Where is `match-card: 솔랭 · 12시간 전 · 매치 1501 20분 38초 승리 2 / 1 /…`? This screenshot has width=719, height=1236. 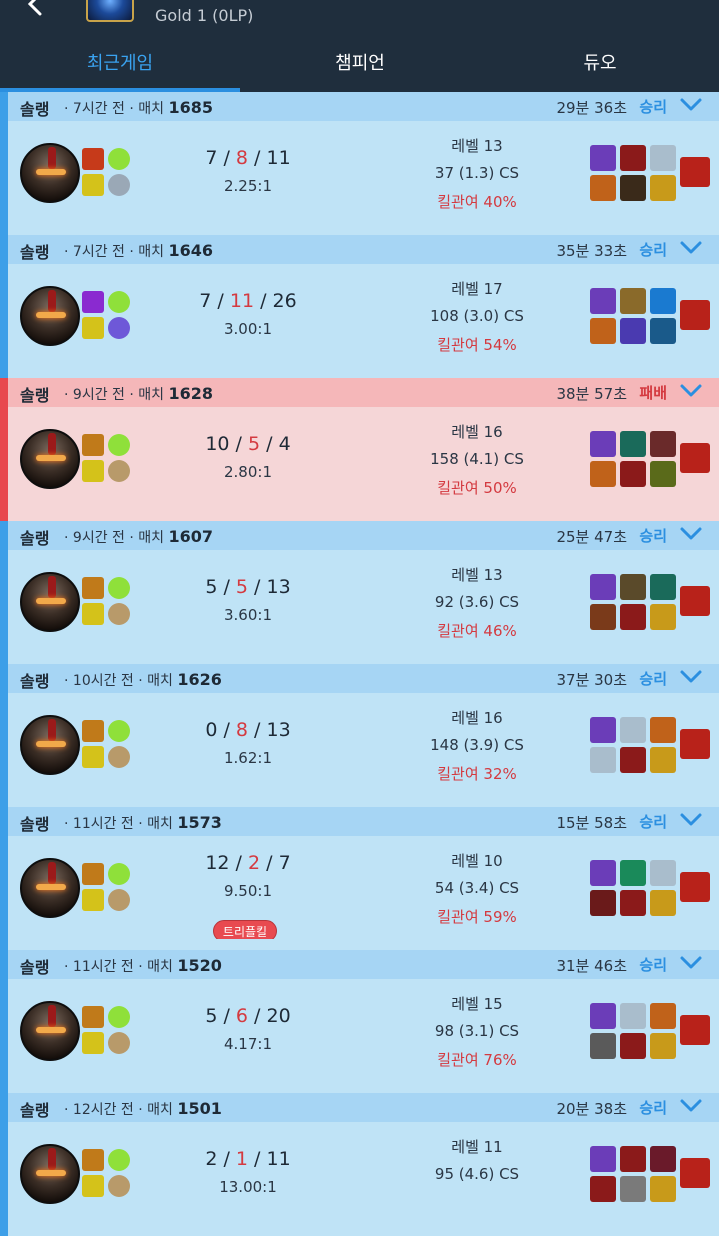 match-card: 솔랭 · 12시간 전 · 매치 1501 20분 38초 승리 2 / 1 /… is located at coordinates (359, 1164).